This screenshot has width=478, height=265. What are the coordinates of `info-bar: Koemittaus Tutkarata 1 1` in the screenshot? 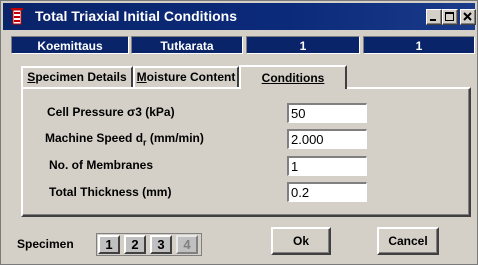 It's located at (239, 44).